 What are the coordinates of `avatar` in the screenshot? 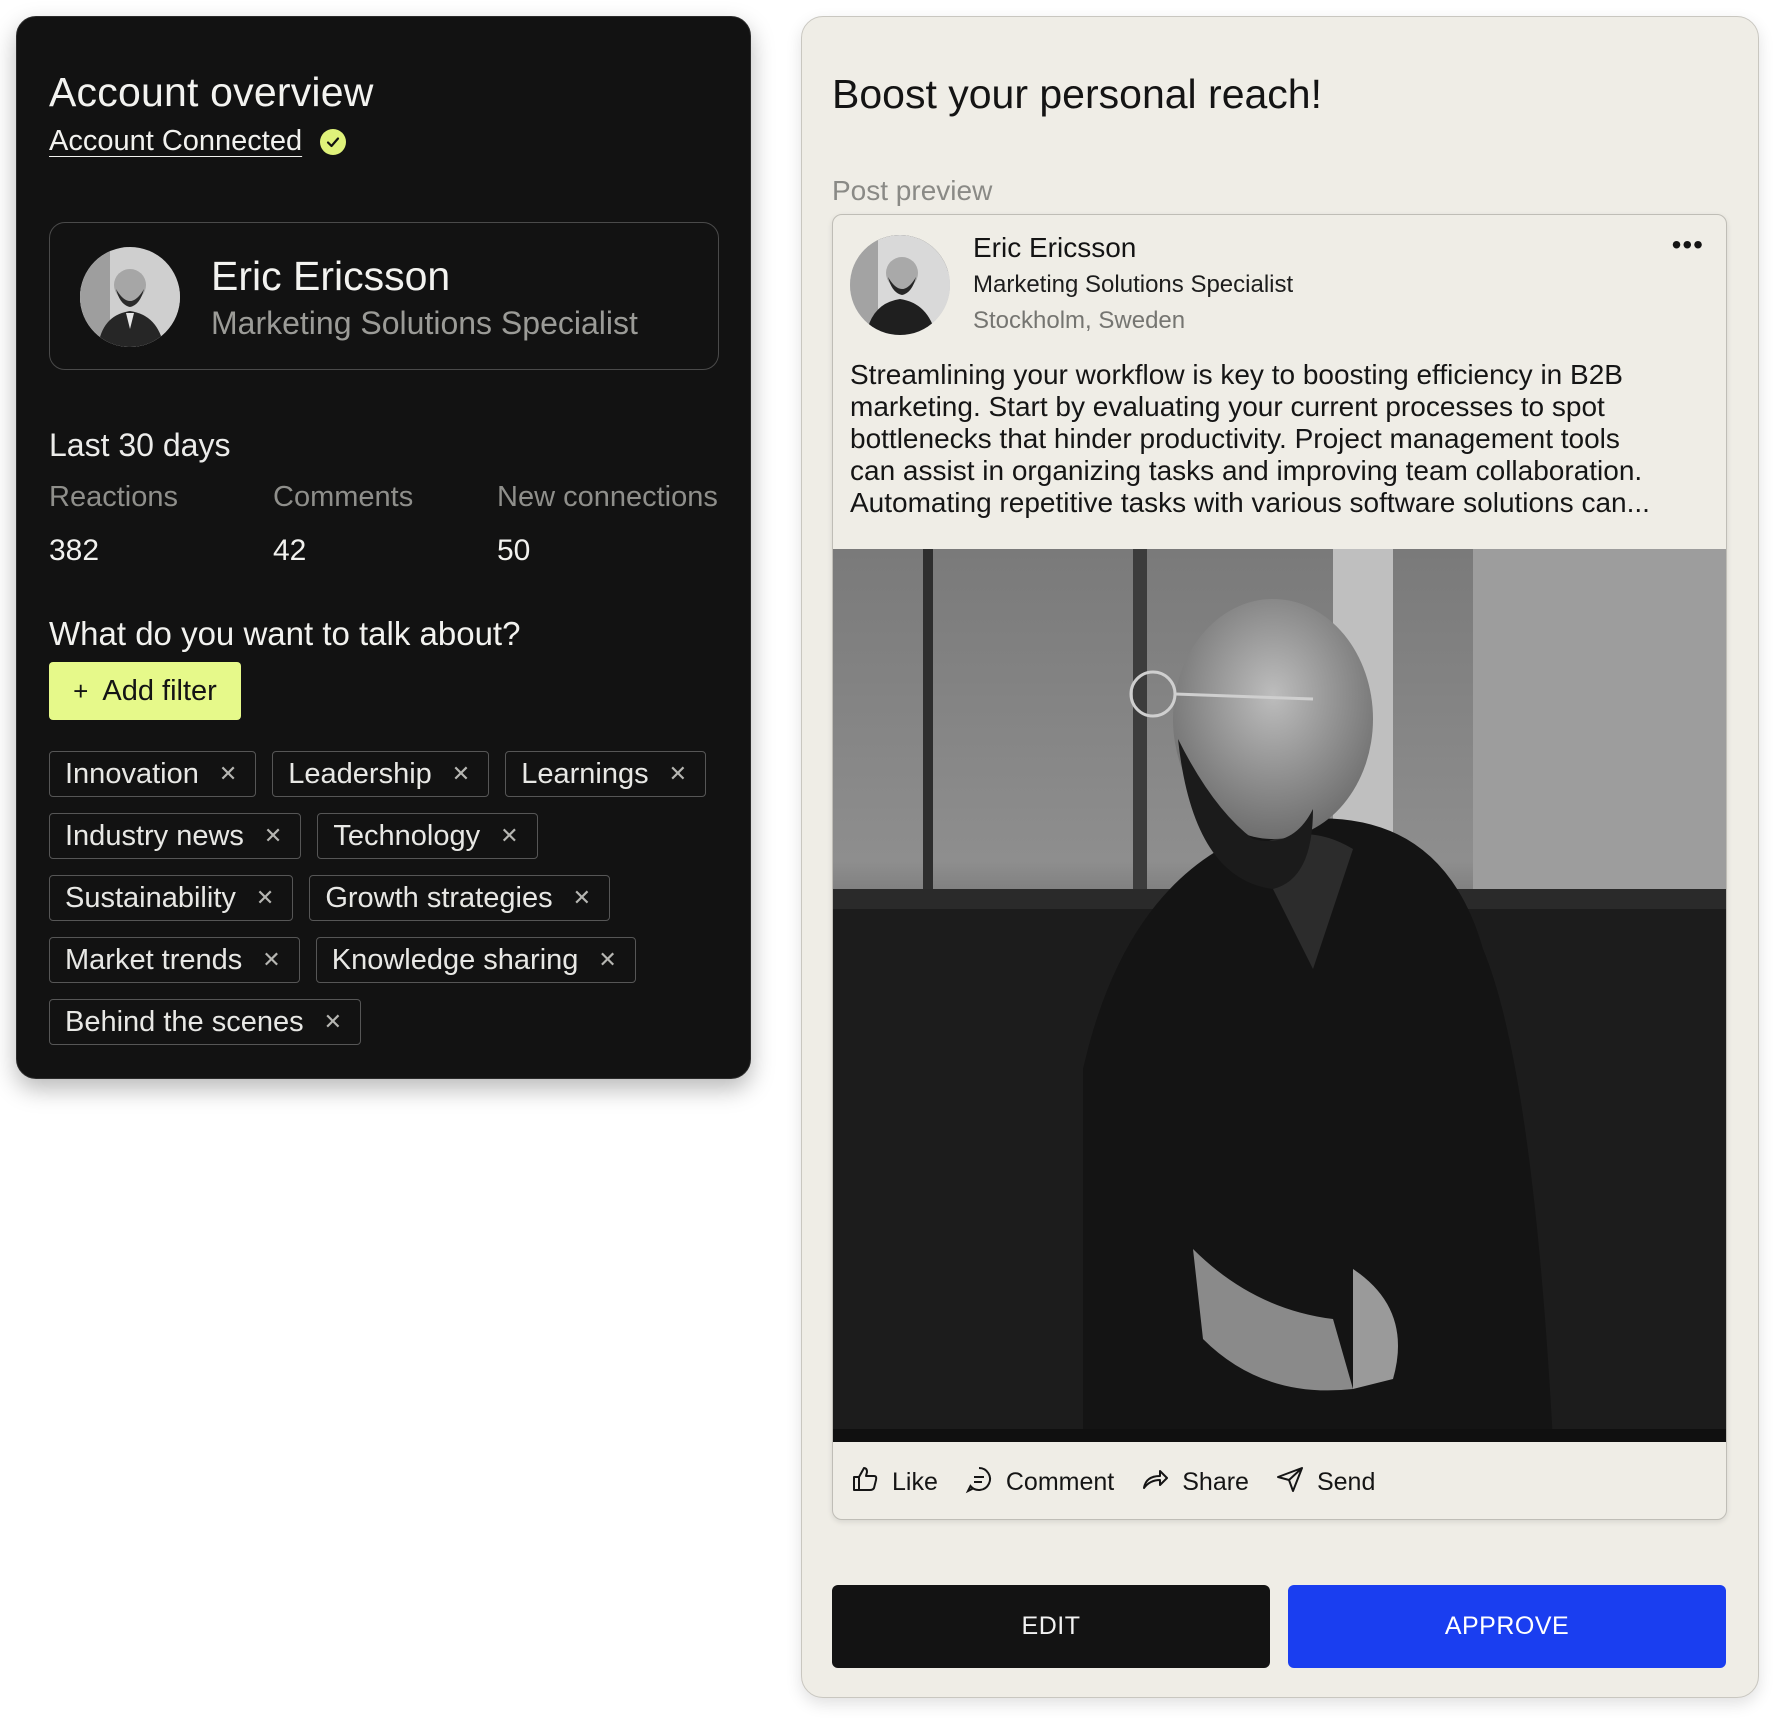 It's located at (130, 297).